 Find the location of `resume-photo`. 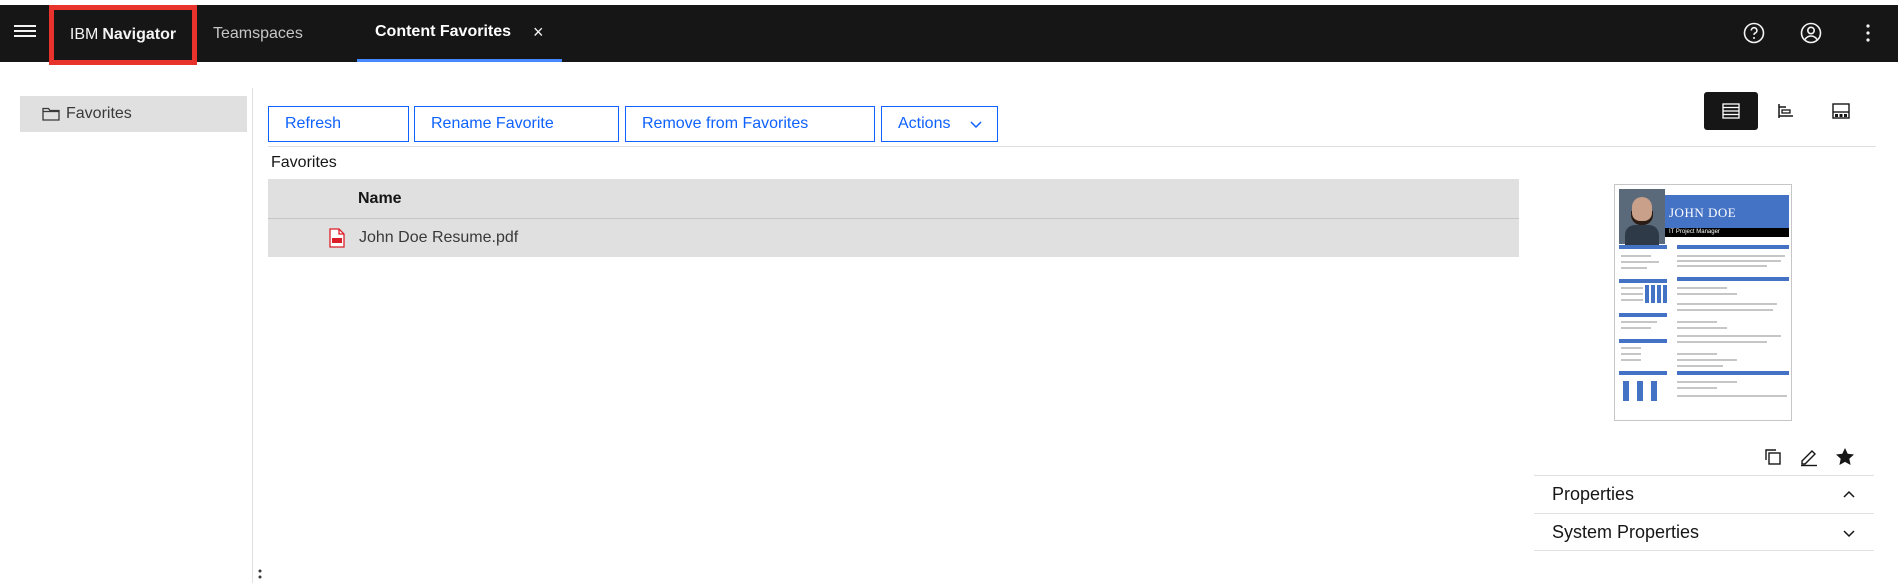

resume-photo is located at coordinates (1642, 217).